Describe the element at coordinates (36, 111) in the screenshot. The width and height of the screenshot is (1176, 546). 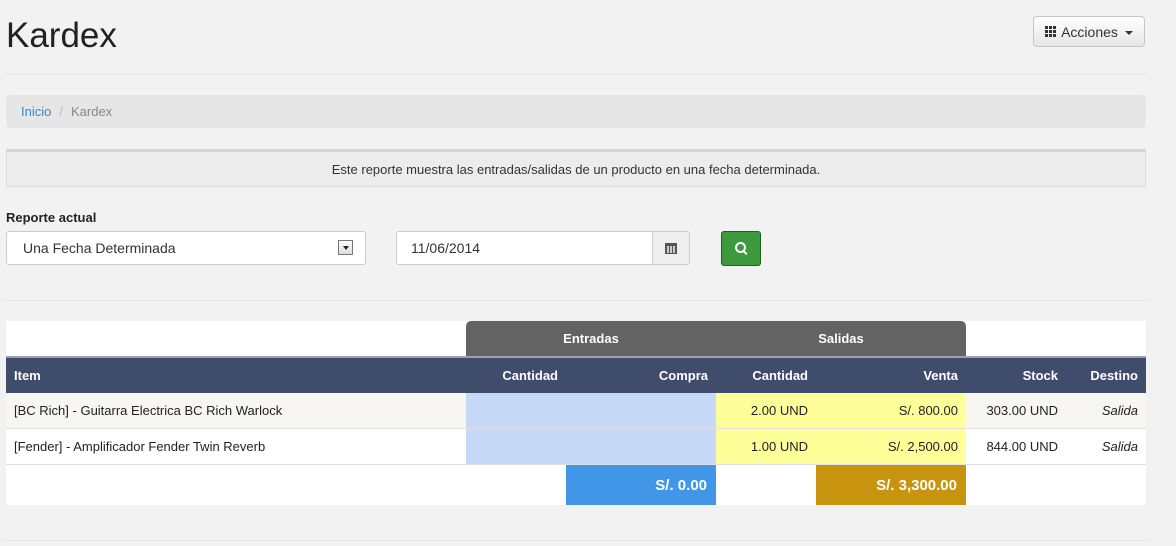
I see `breadcrumb-home-link: Inicio` at that location.